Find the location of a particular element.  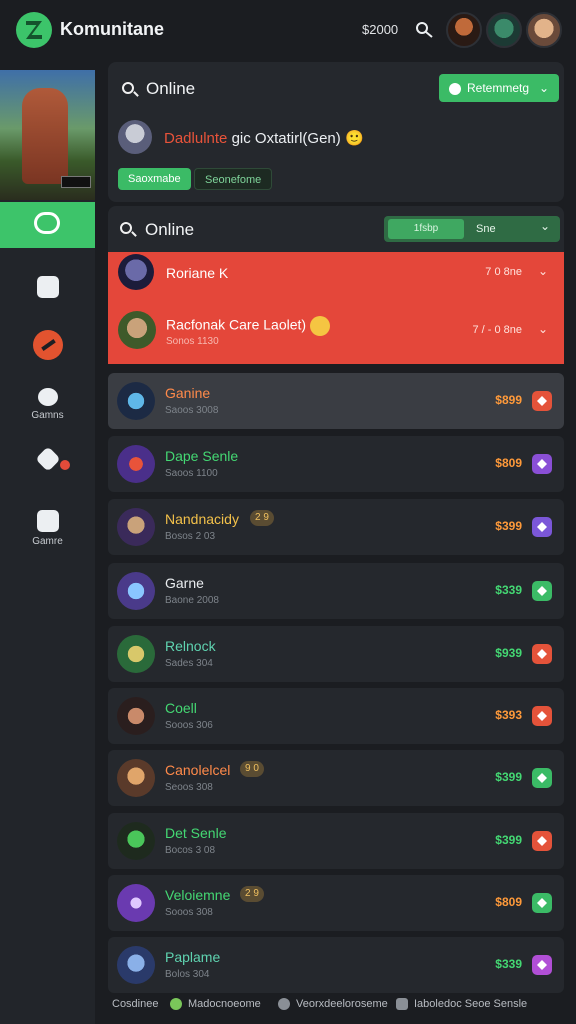

list-item: Nandnacidy 2 9 Bosos 2 03 $399 is located at coordinates (336, 527).